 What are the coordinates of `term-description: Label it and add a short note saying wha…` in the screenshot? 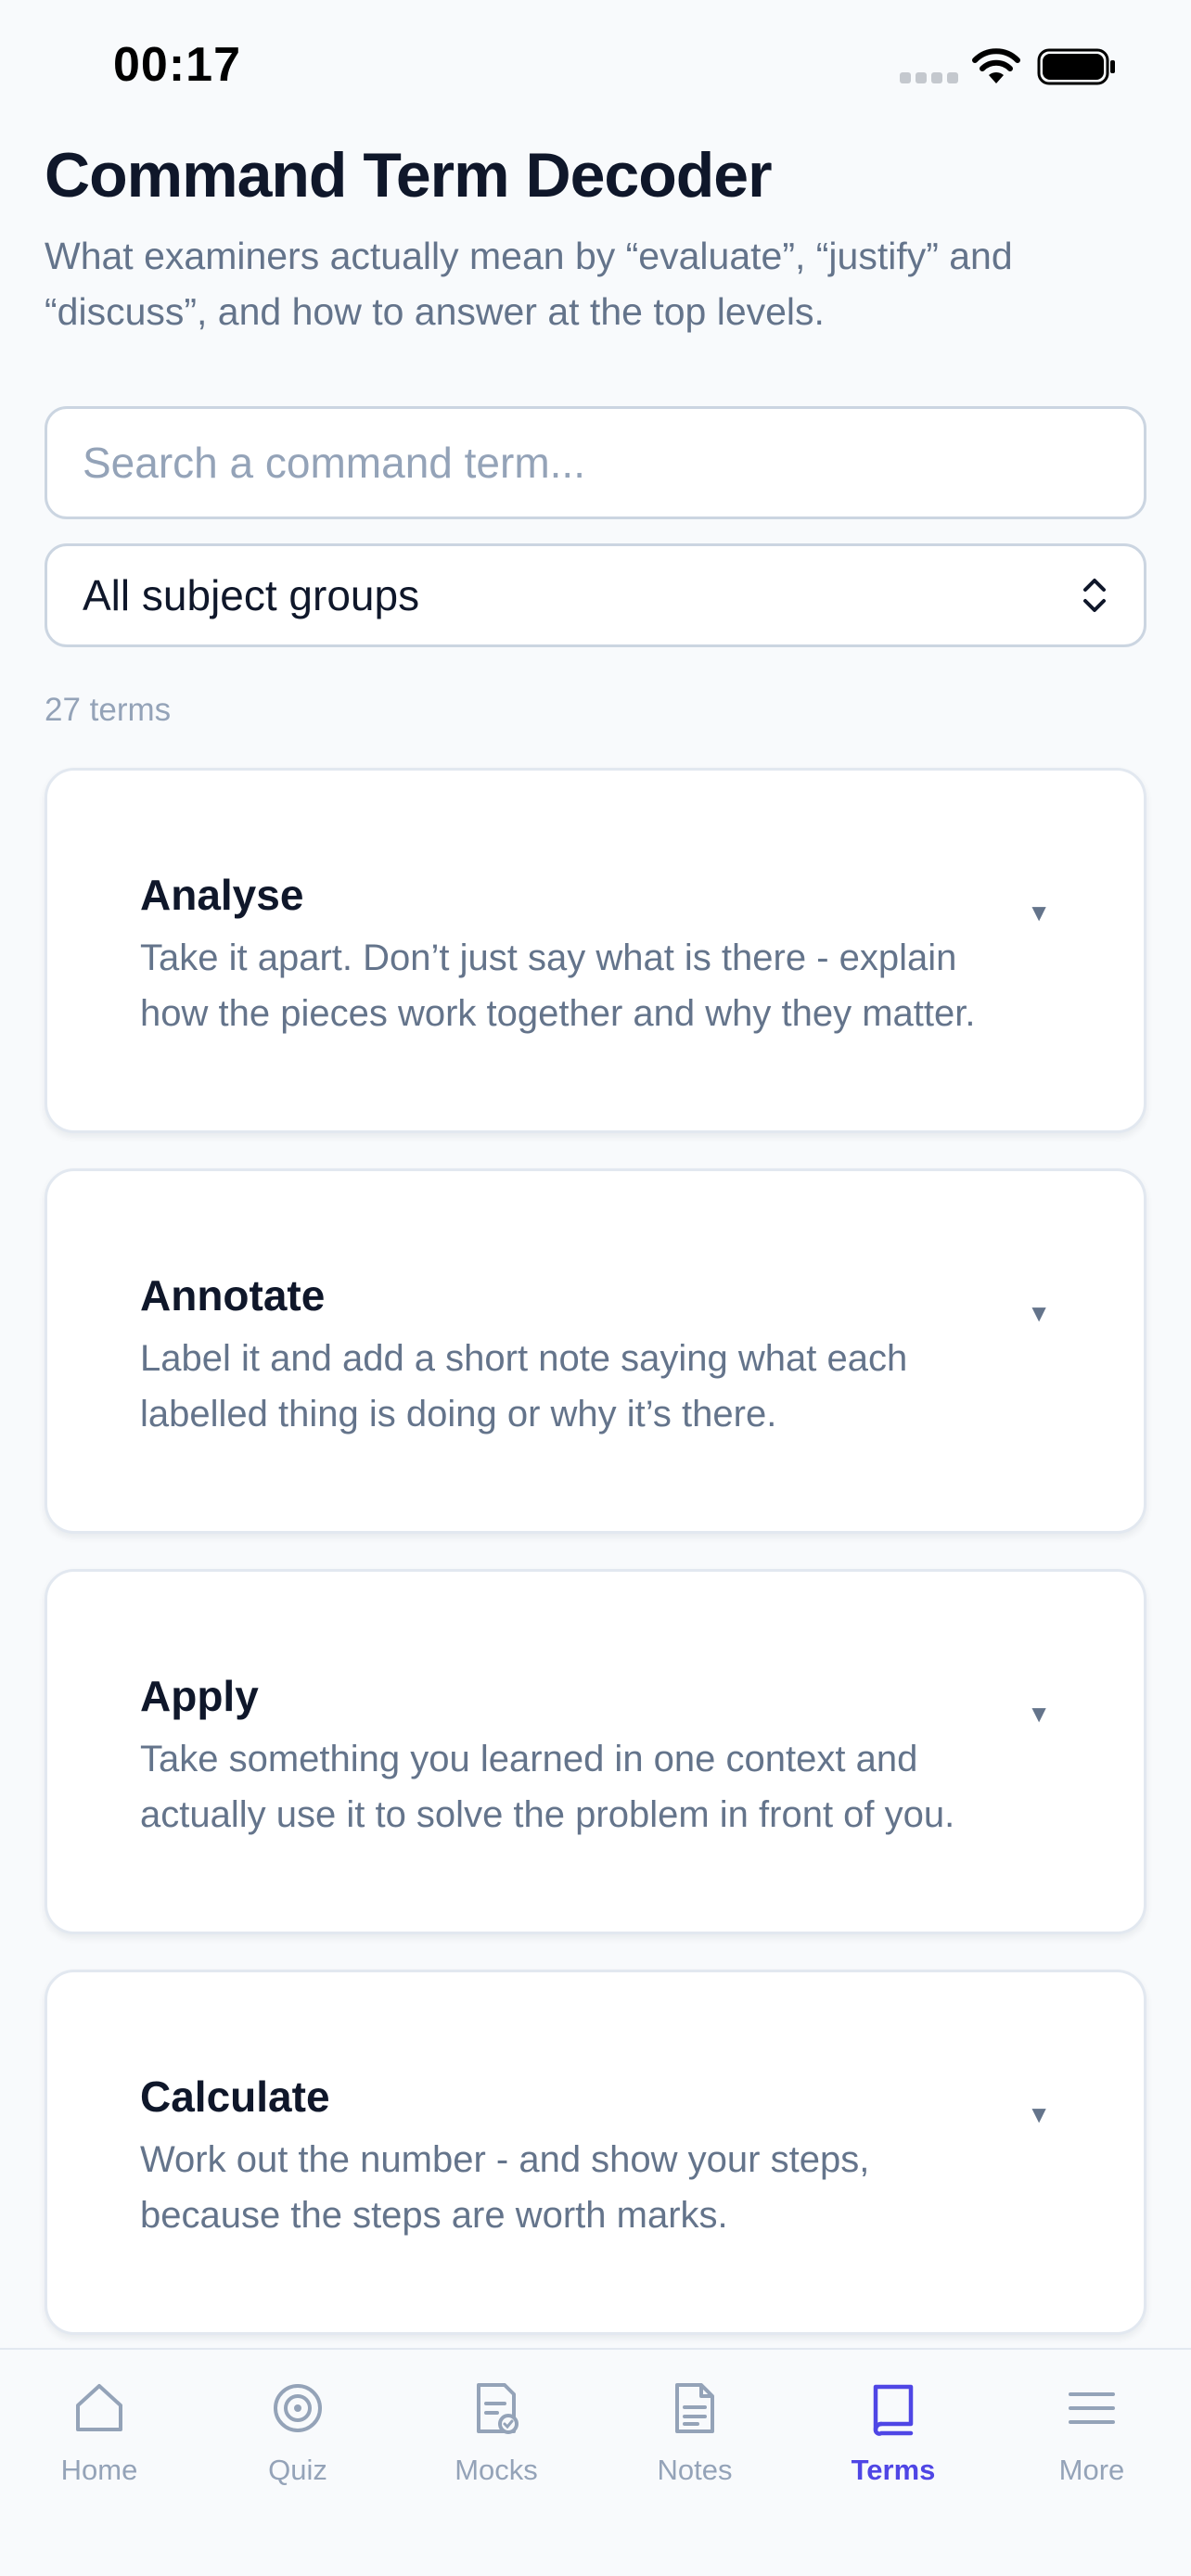 It's located at (524, 1386).